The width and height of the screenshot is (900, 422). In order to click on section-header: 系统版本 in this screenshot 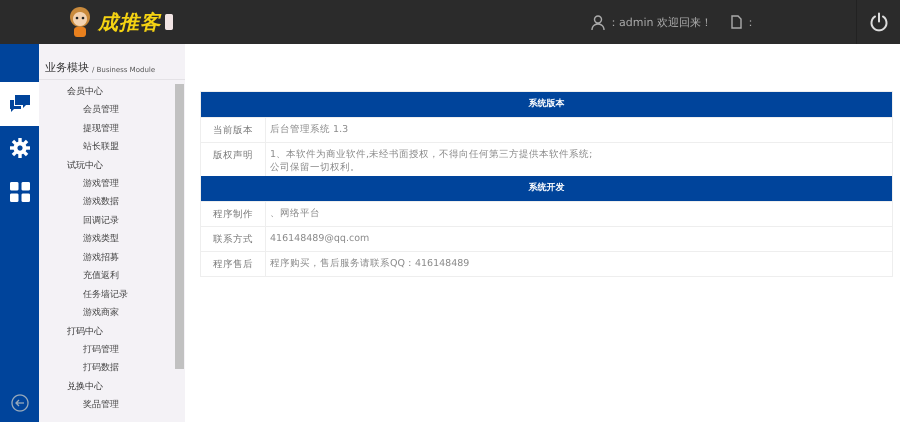, I will do `click(546, 104)`.